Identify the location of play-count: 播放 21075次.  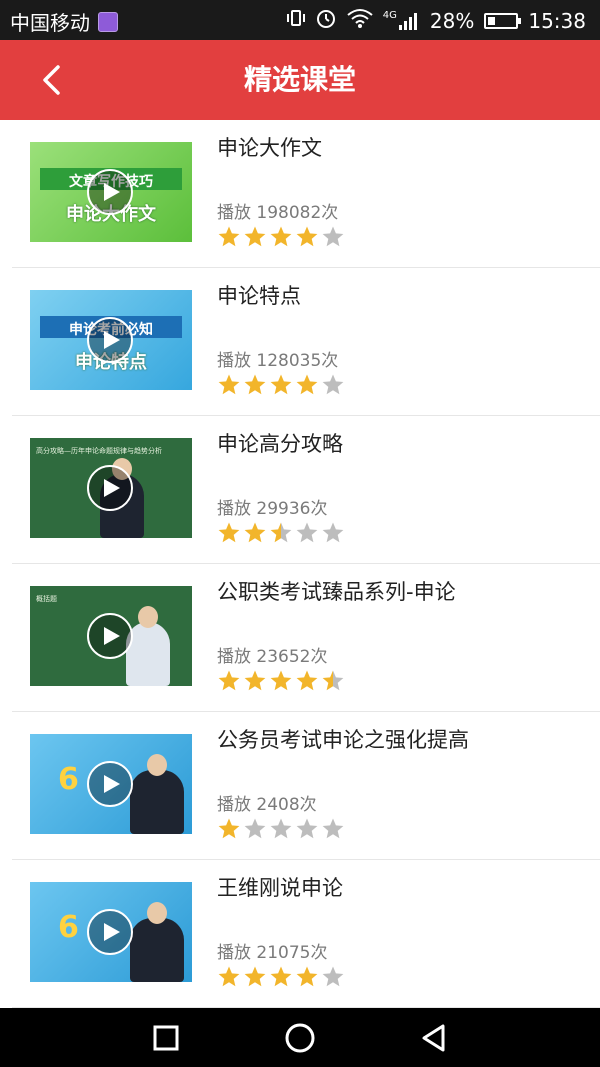
(272, 953).